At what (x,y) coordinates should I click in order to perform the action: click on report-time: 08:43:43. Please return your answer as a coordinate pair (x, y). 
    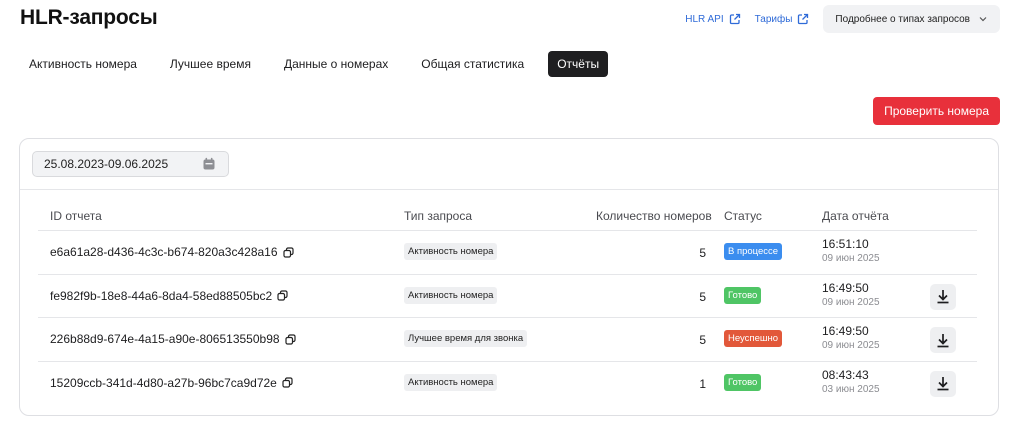
    Looking at the image, I should click on (845, 374).